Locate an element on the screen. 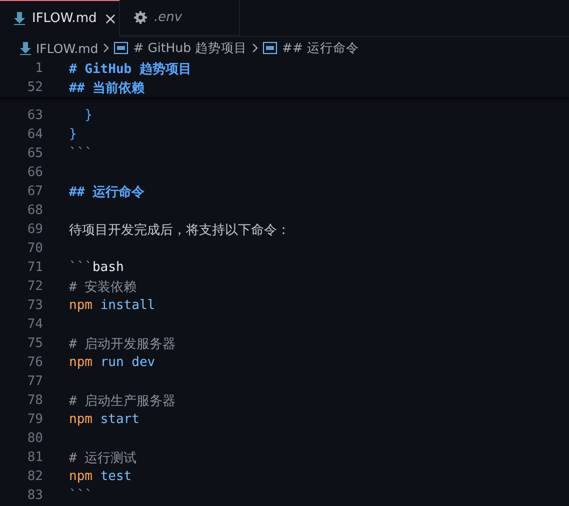 The width and height of the screenshot is (569, 506). line-number: 63 is located at coordinates (34, 115).